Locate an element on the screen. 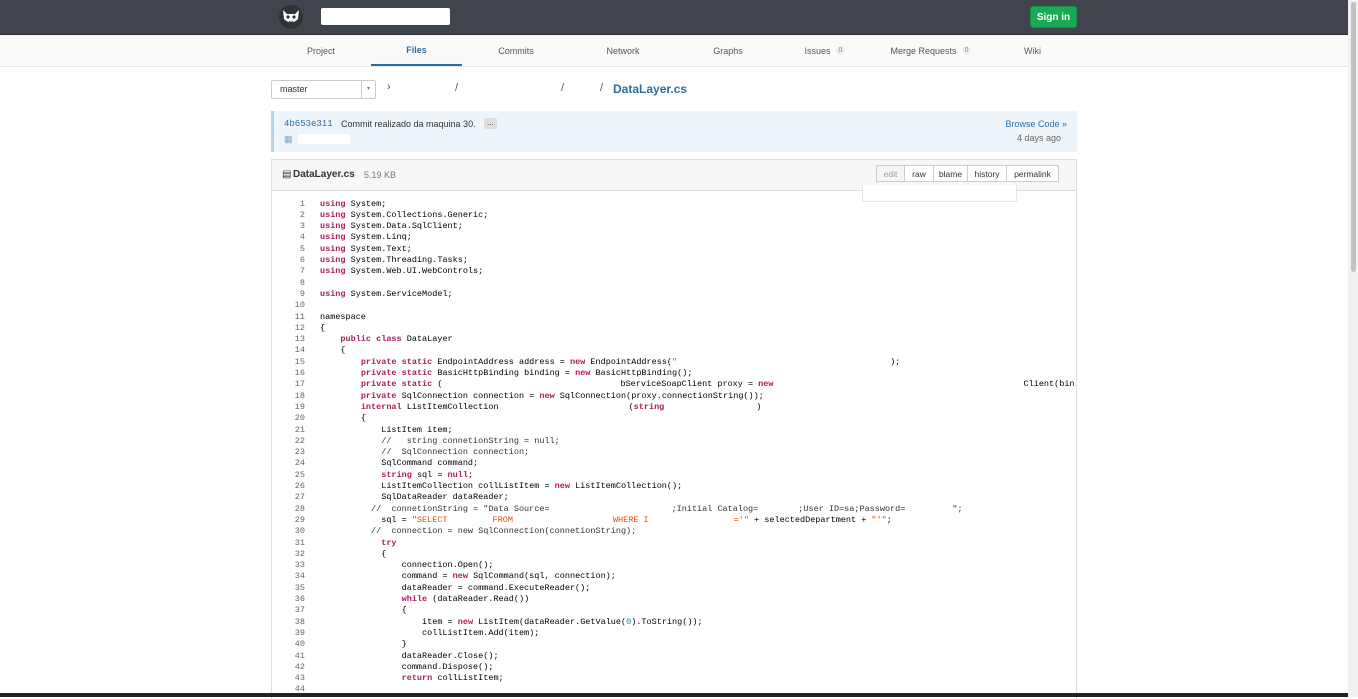 This screenshot has width=1358, height=699. top-navbar: Sign in is located at coordinates (679, 17).